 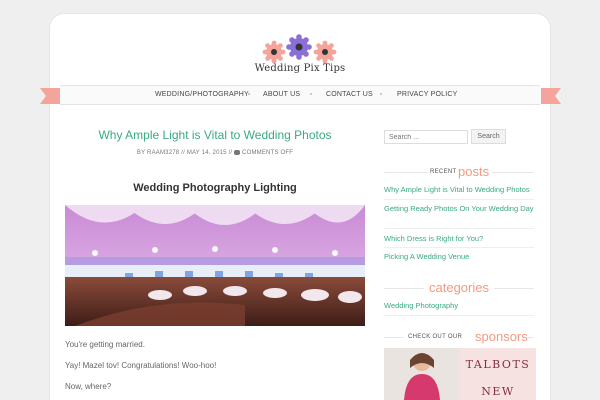 What do you see at coordinates (426, 137) in the screenshot?
I see `search-input` at bounding box center [426, 137].